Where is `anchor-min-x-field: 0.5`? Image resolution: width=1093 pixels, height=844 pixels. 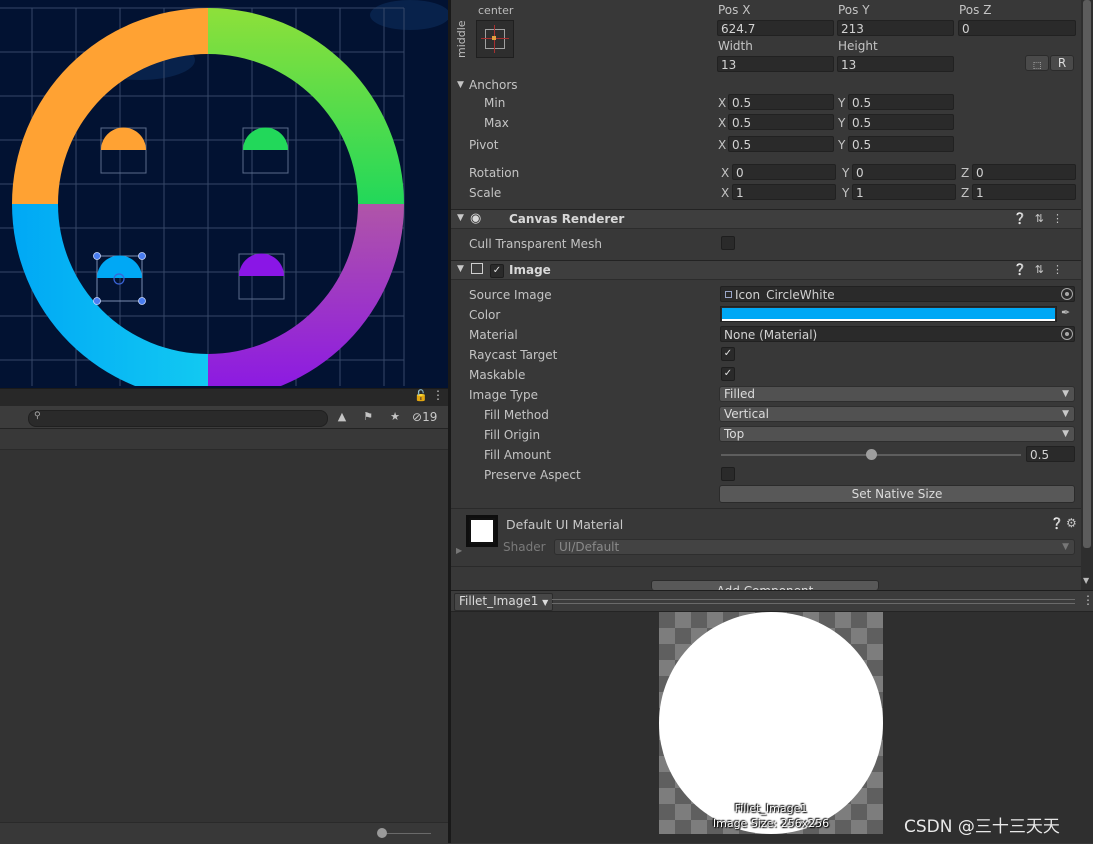 anchor-min-x-field: 0.5 is located at coordinates (781, 102).